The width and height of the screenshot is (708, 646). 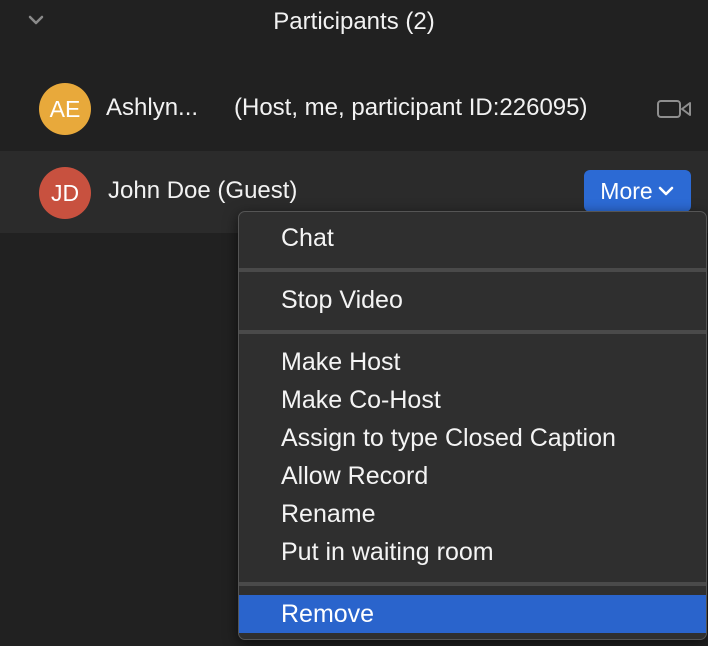 I want to click on menu-item-remove: Remove, so click(x=472, y=614).